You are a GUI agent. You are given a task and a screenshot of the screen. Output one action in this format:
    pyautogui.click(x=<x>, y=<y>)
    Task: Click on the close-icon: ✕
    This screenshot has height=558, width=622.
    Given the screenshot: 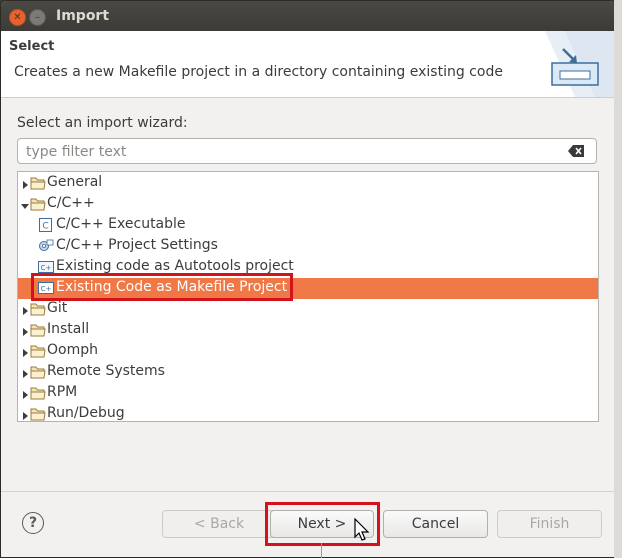 What is the action you would take?
    pyautogui.click(x=17, y=17)
    